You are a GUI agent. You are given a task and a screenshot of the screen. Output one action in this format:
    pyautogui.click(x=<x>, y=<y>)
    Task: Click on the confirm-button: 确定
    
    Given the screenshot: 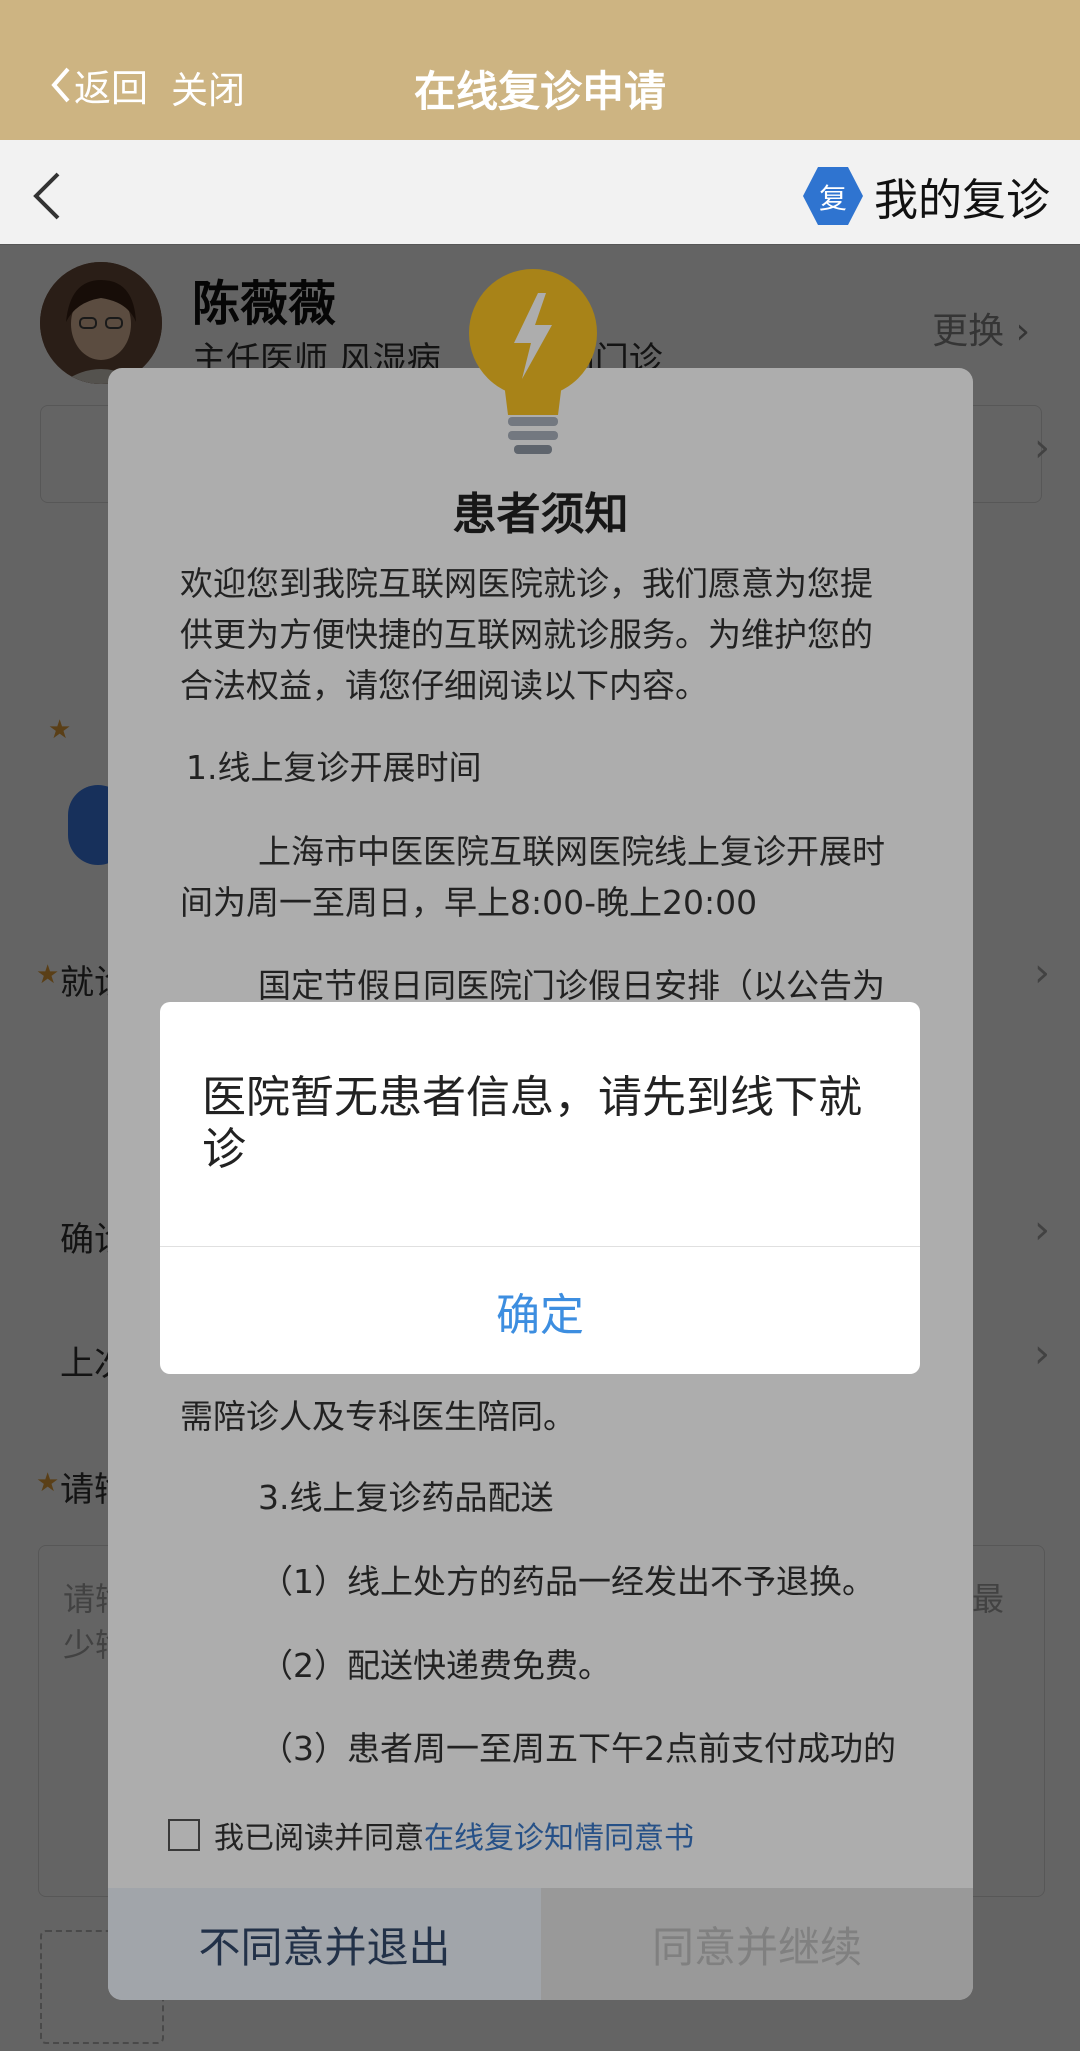 What is the action you would take?
    pyautogui.click(x=540, y=1310)
    